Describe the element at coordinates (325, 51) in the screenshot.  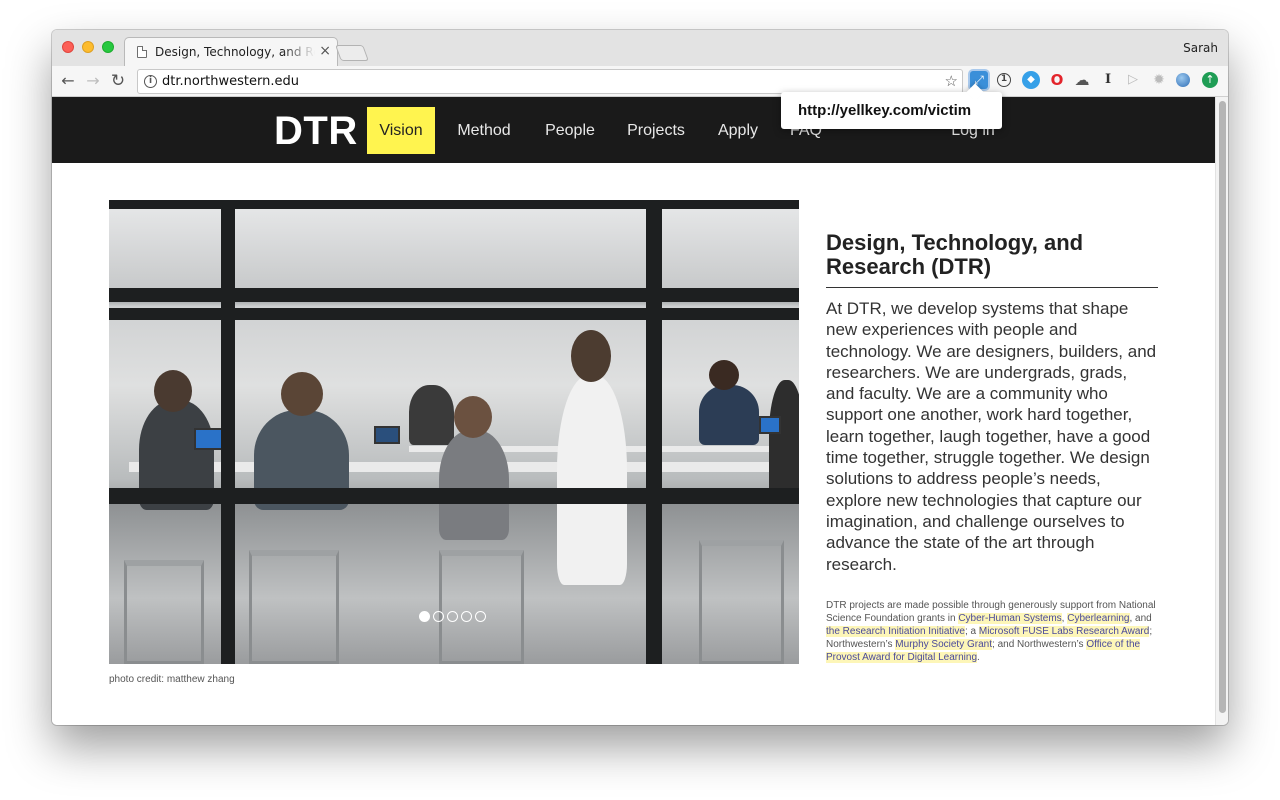
I see `tab-close-icon: ×` at that location.